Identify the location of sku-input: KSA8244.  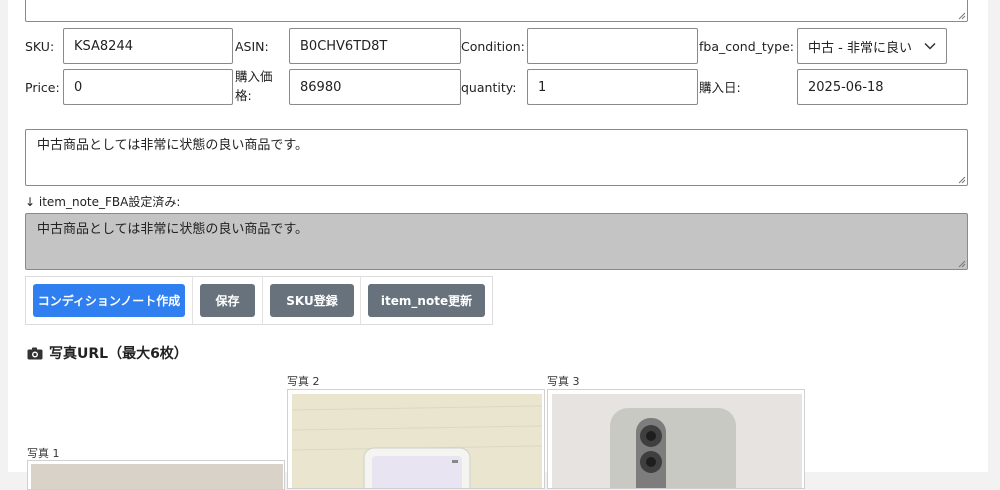
(148, 46).